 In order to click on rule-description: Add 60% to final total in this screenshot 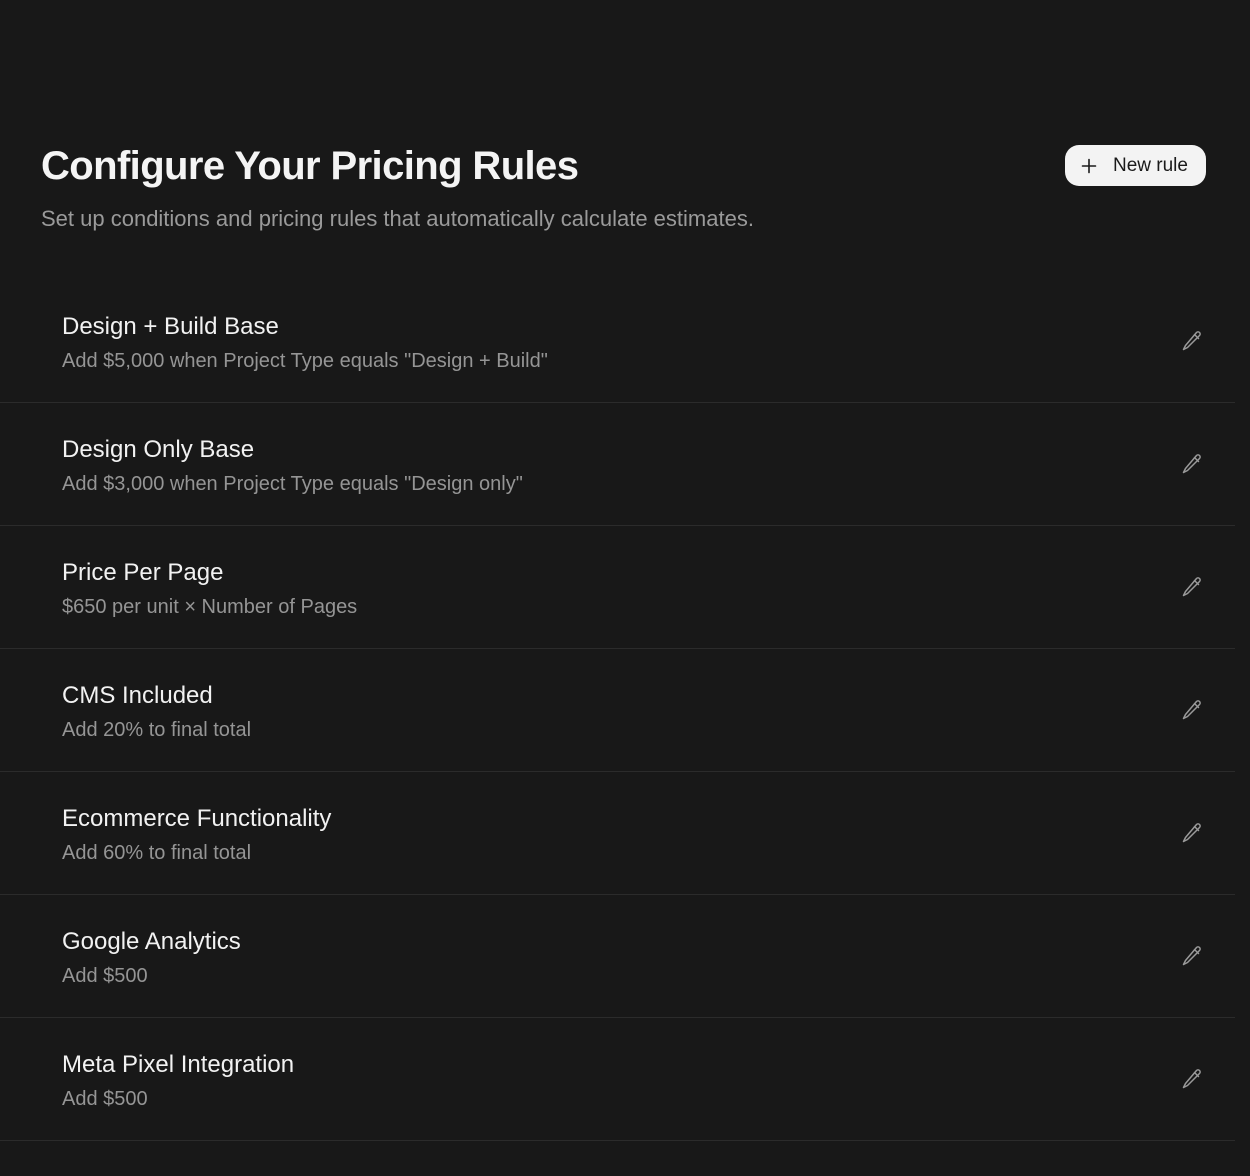, I will do `click(157, 853)`.